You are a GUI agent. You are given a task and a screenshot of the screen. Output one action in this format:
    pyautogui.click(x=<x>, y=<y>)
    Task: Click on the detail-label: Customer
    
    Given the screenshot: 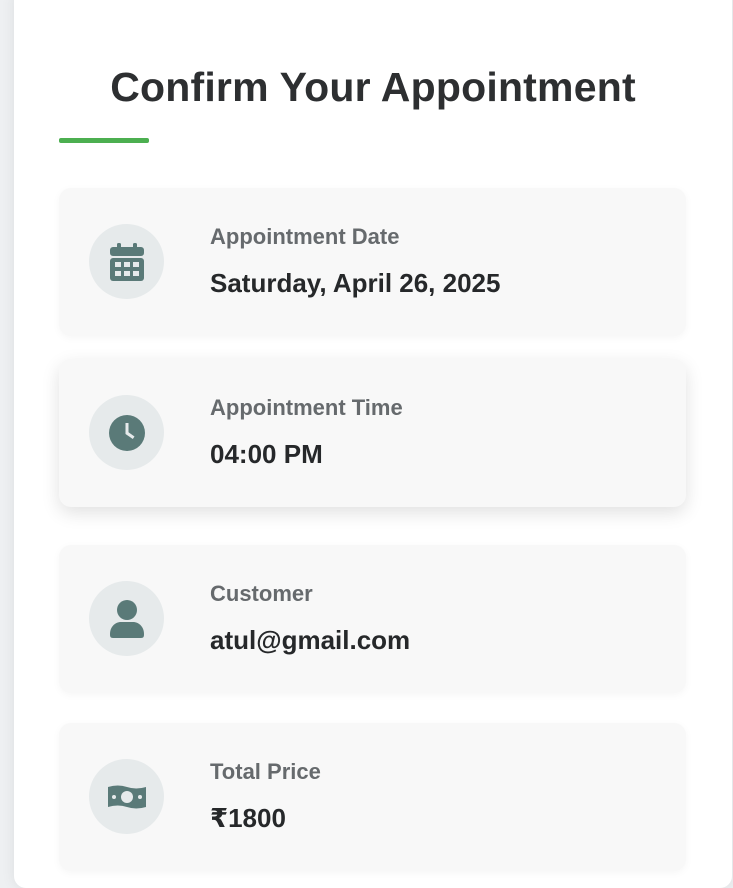 What is the action you would take?
    pyautogui.click(x=261, y=593)
    